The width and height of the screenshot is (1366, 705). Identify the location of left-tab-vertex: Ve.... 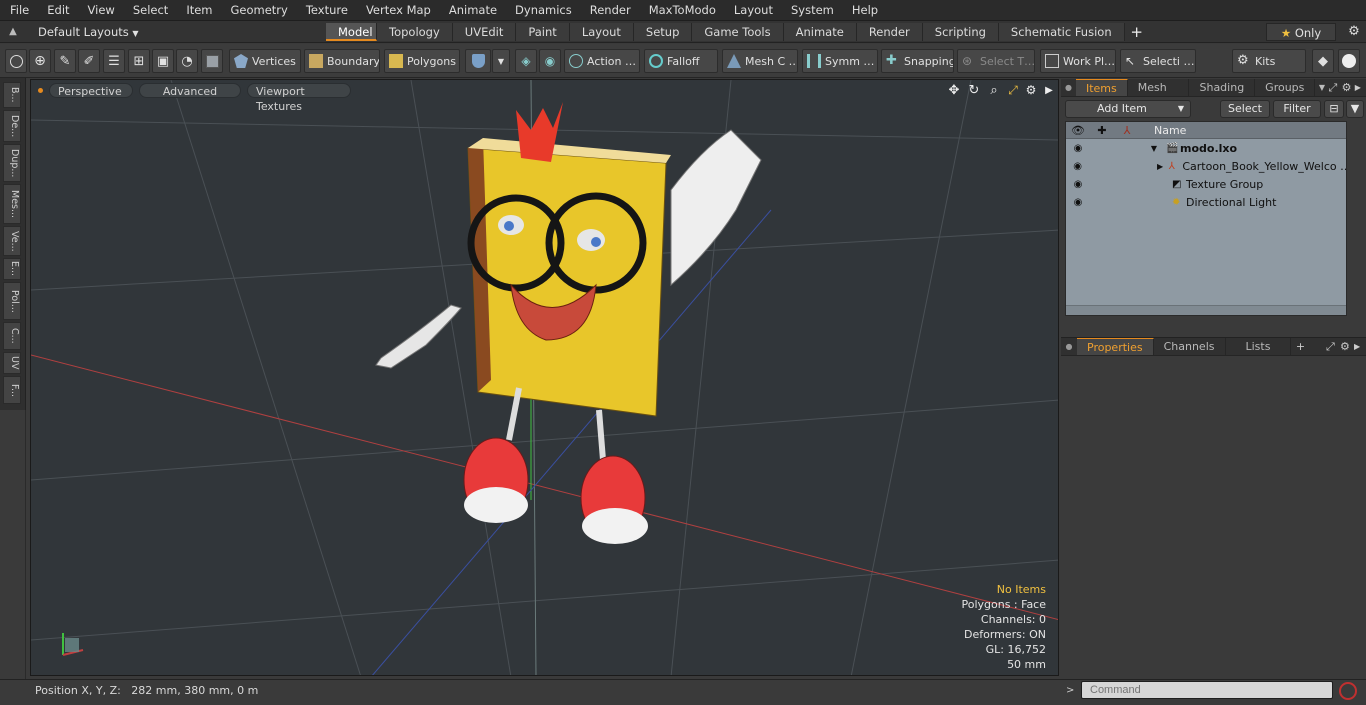
(12, 241).